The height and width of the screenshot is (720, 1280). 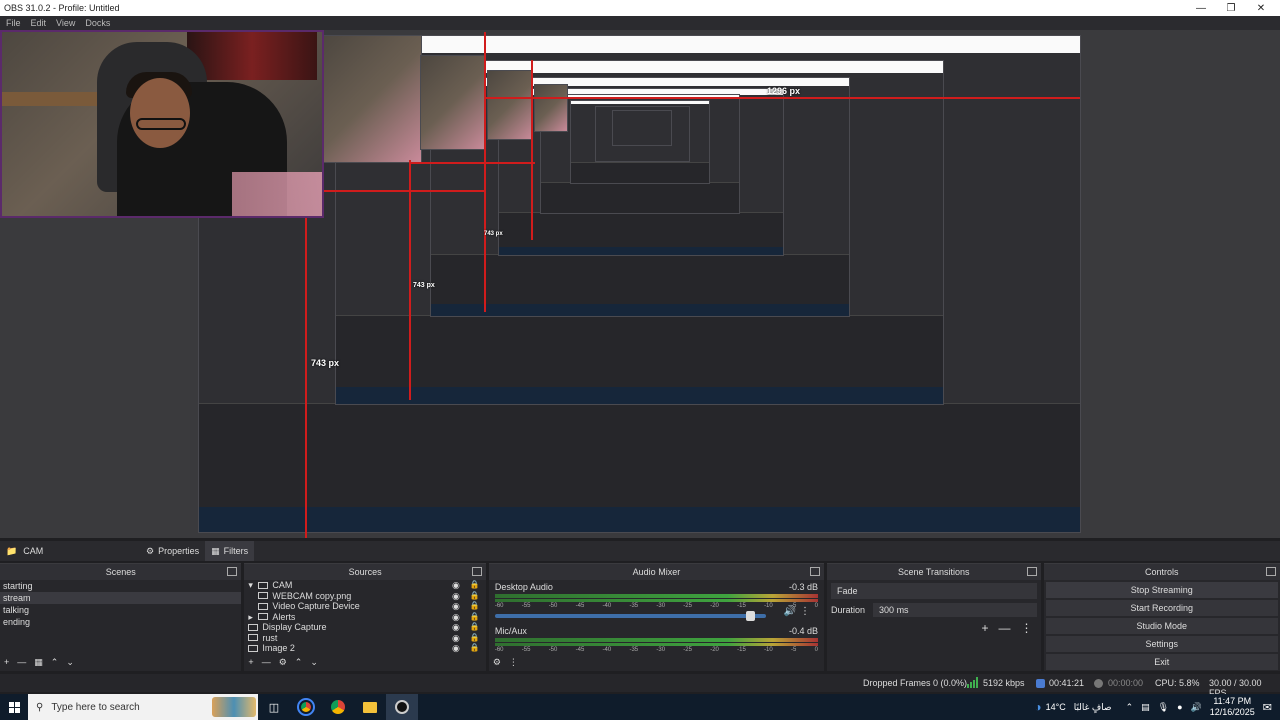 What do you see at coordinates (143, 707) in the screenshot?
I see `taskbar-search: ⚲ Type here to search` at bounding box center [143, 707].